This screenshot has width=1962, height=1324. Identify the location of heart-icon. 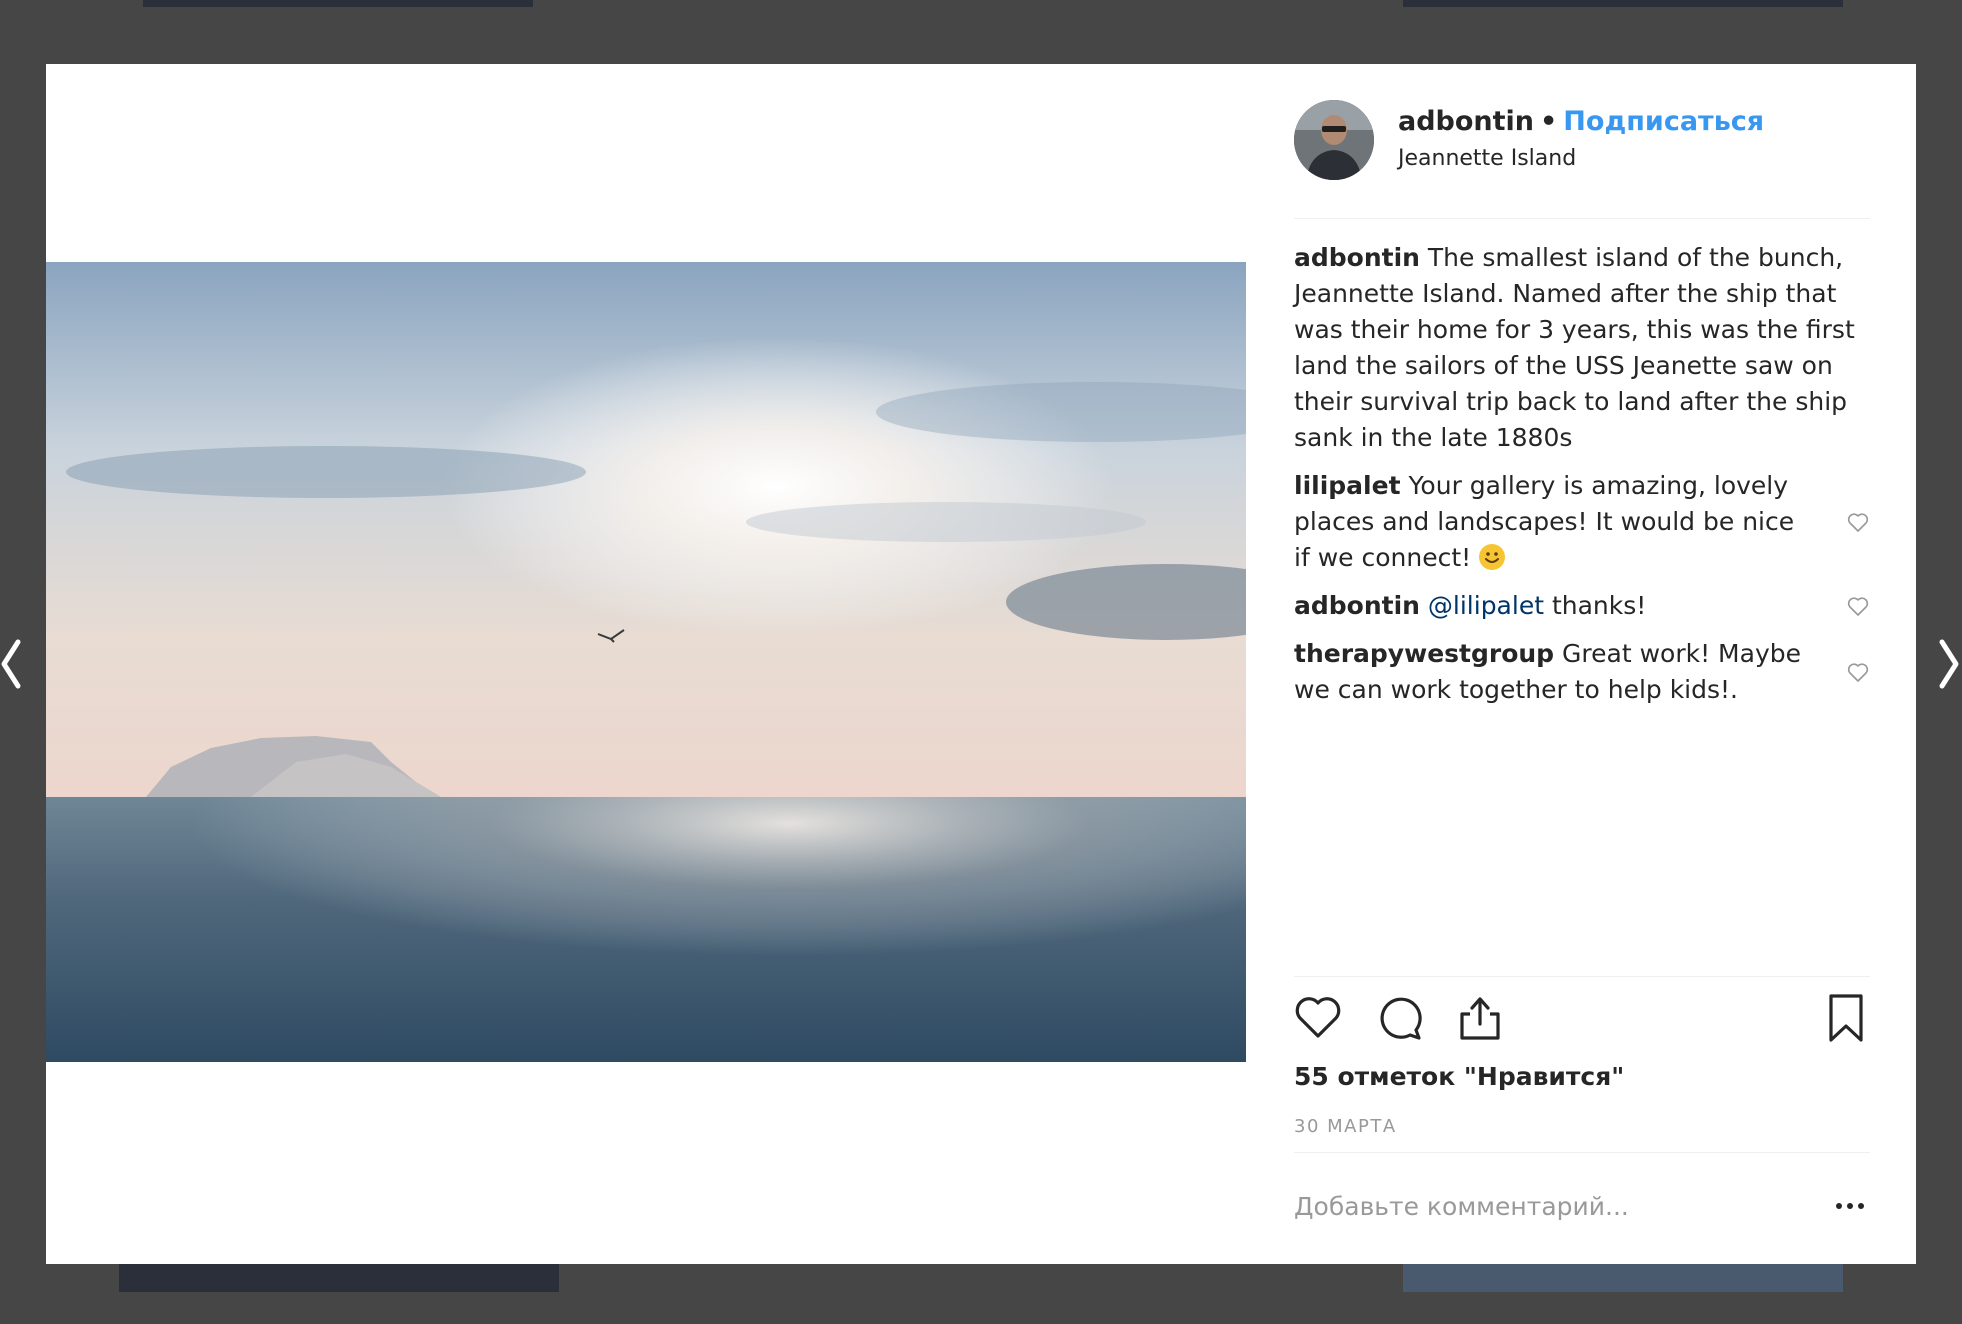
(1318, 1018).